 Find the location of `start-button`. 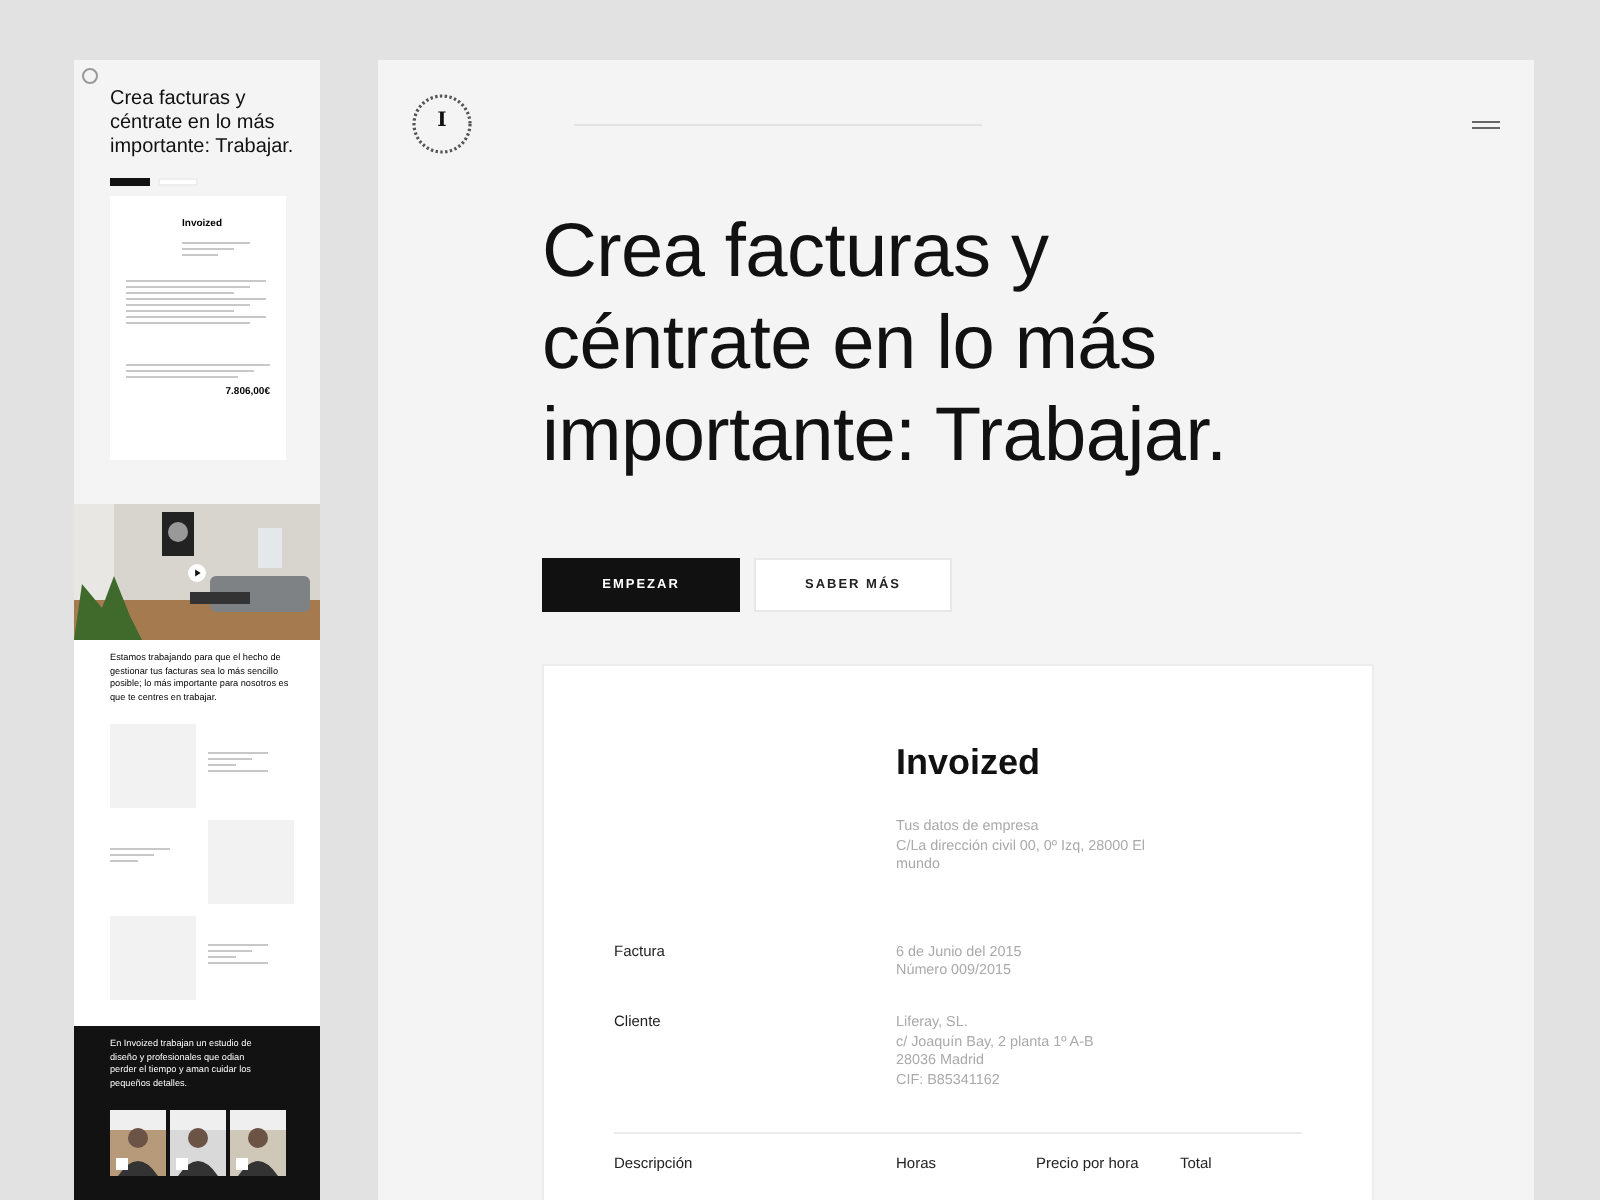

start-button is located at coordinates (130, 182).